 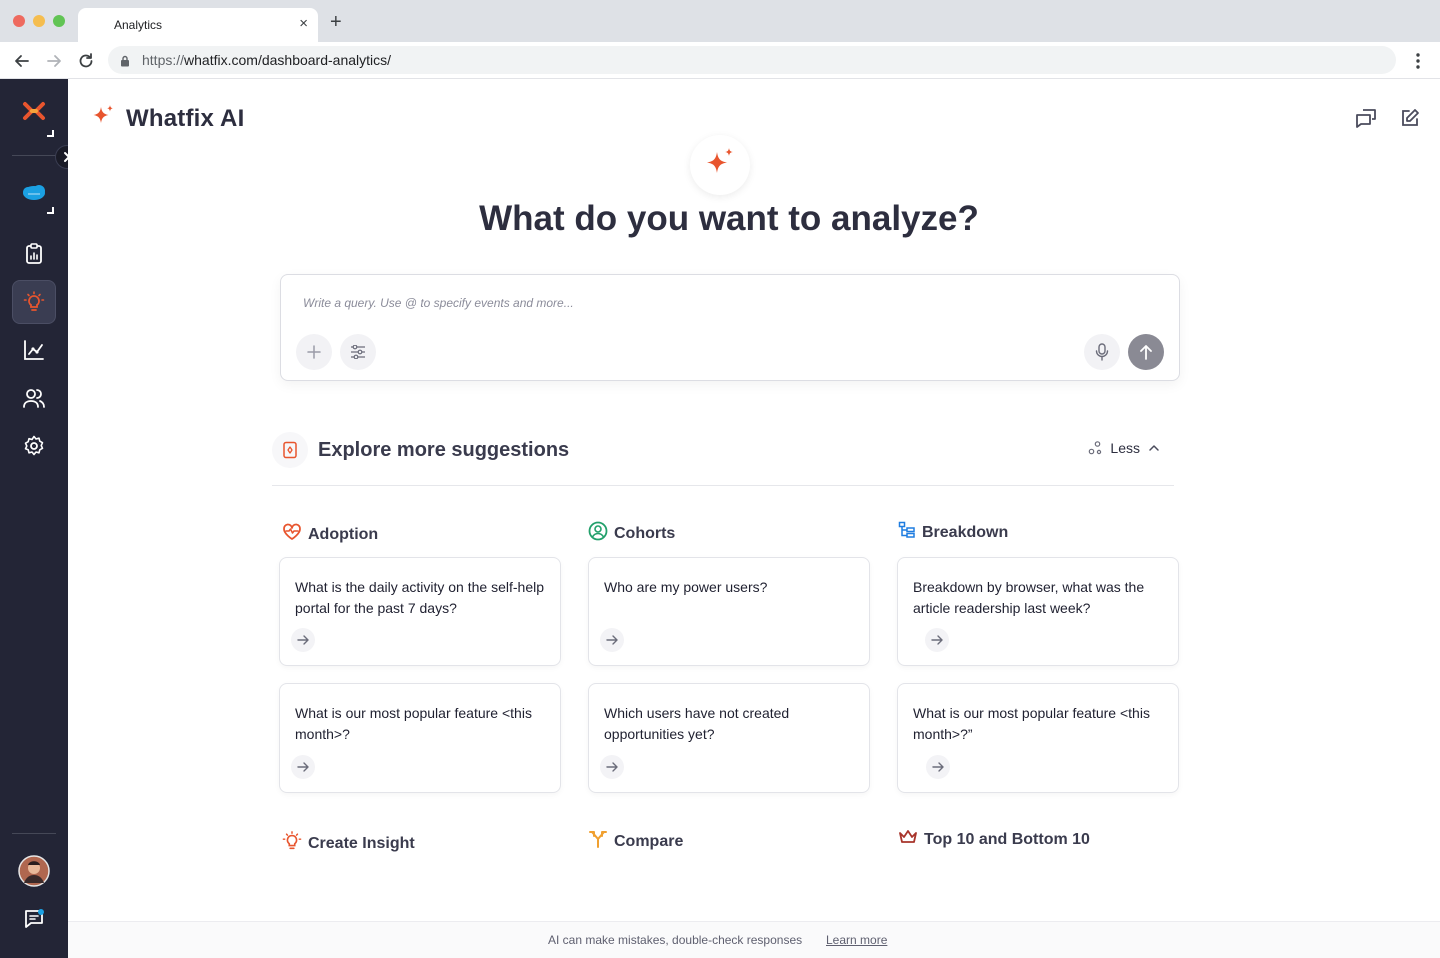 I want to click on microphone-button, so click(x=1102, y=352).